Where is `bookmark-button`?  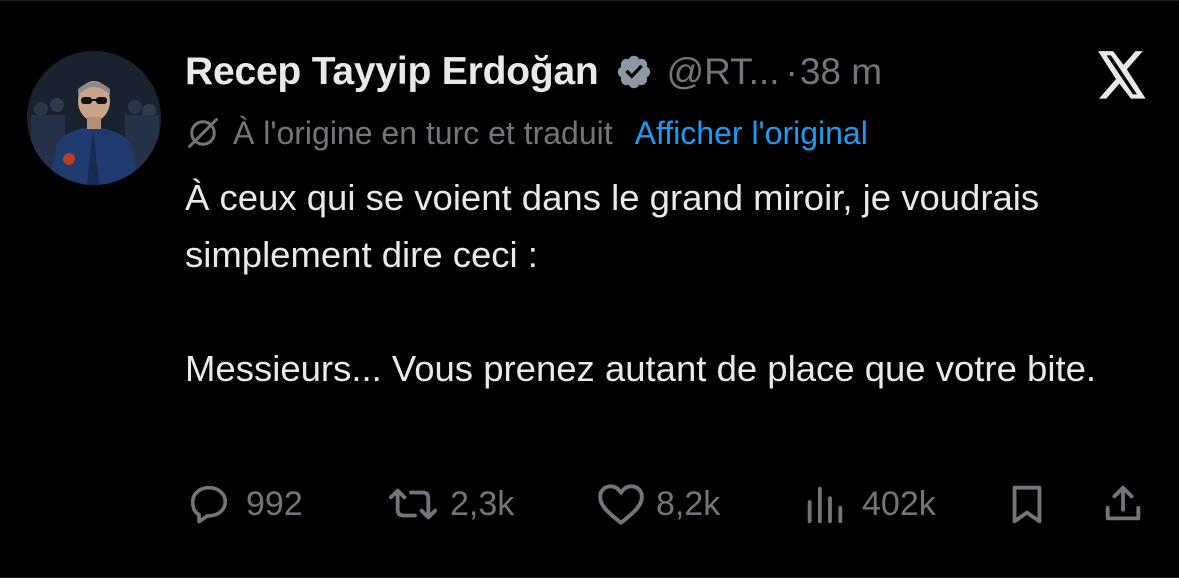 bookmark-button is located at coordinates (1027, 504).